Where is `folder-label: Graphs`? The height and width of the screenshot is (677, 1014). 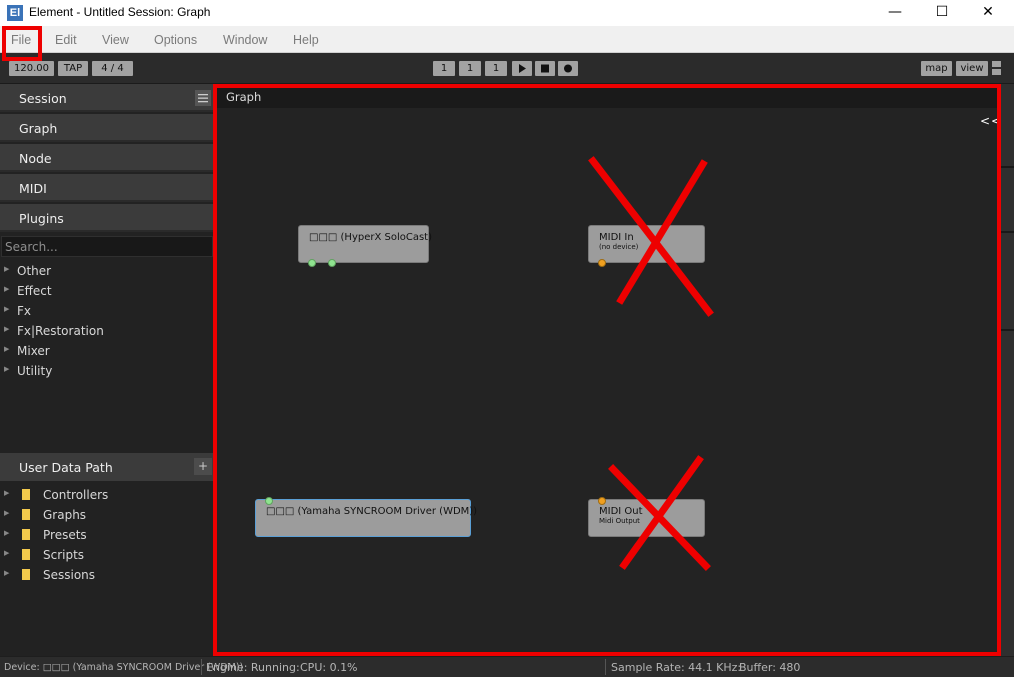 folder-label: Graphs is located at coordinates (65, 515).